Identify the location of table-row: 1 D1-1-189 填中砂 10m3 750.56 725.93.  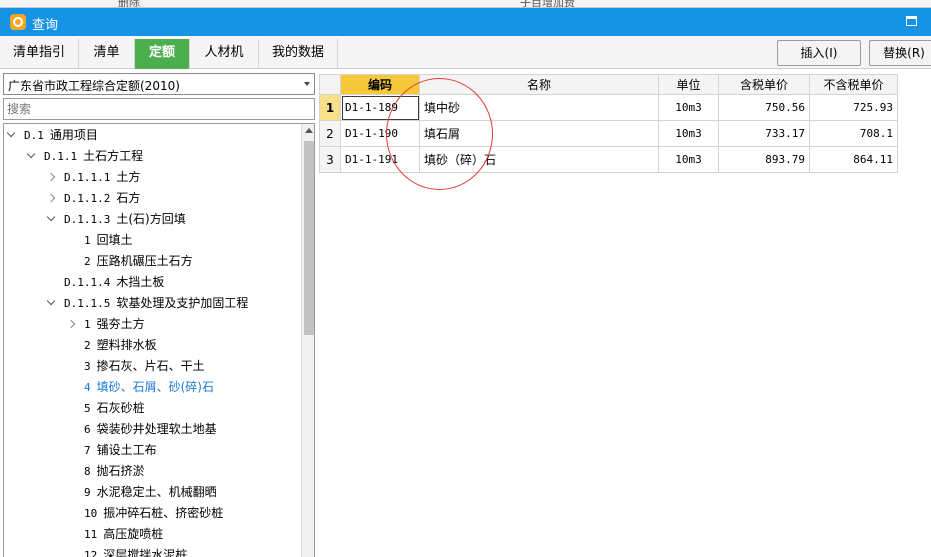
(608, 107).